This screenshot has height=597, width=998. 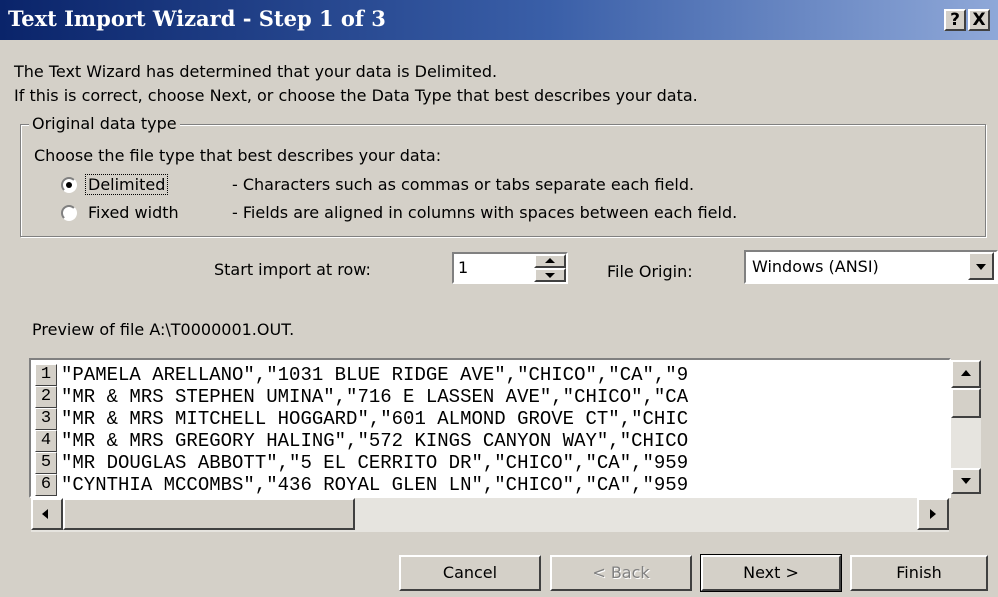 I want to click on start-row-spinner: 1, so click(x=510, y=268).